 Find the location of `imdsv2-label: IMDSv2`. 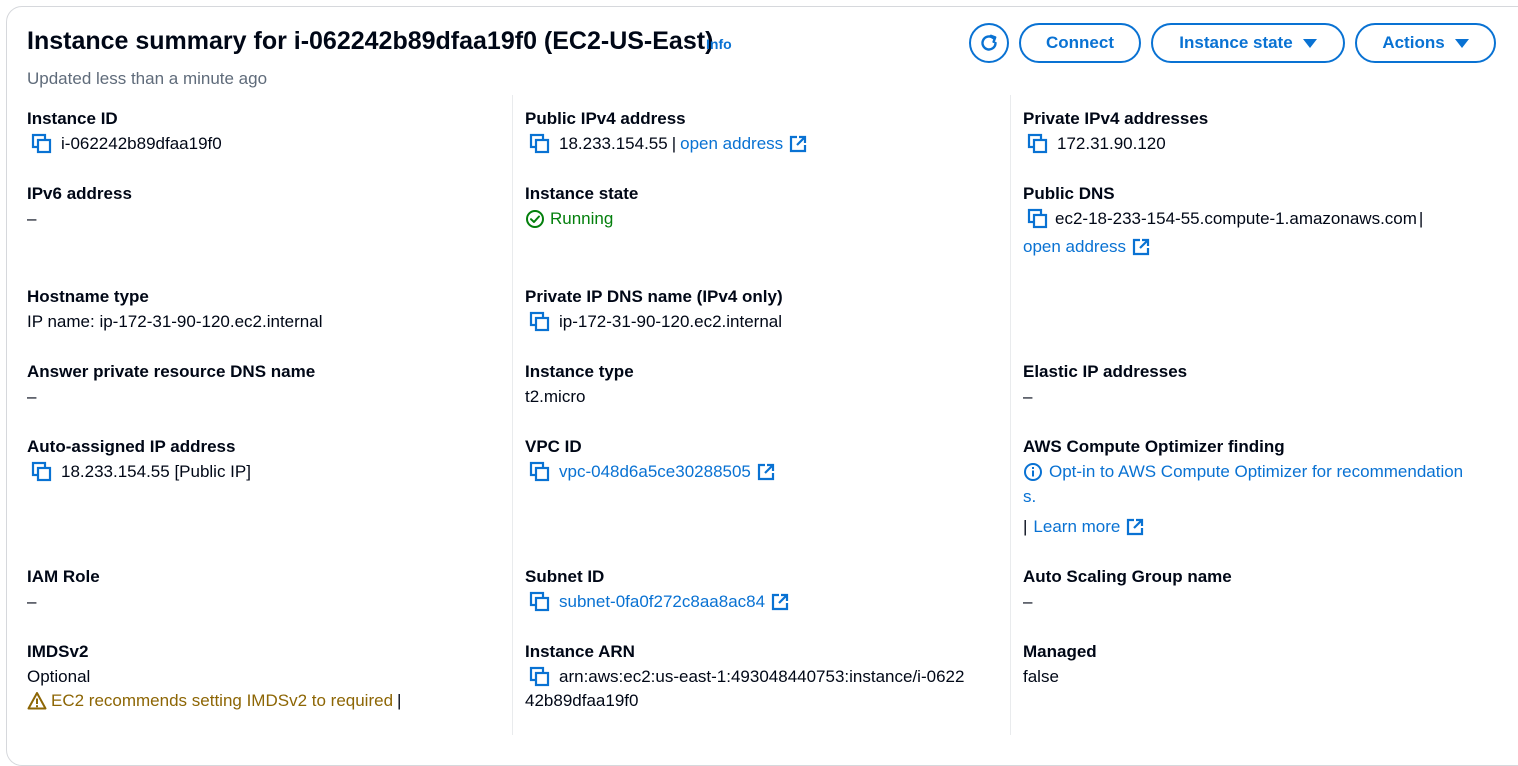

imdsv2-label: IMDSv2 is located at coordinates (58, 651).